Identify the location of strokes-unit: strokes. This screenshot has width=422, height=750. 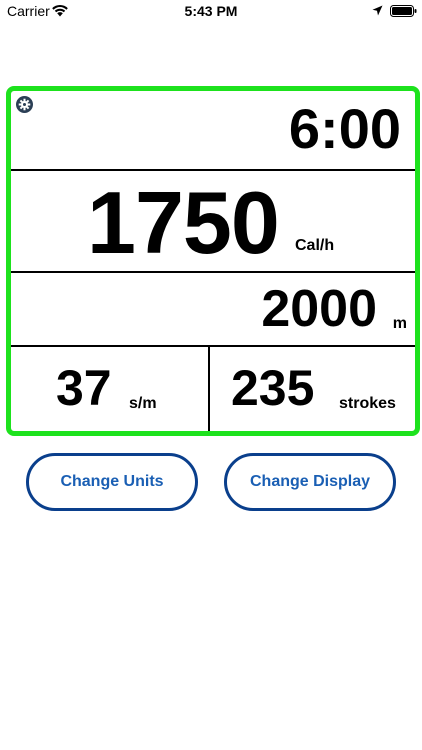
(367, 403).